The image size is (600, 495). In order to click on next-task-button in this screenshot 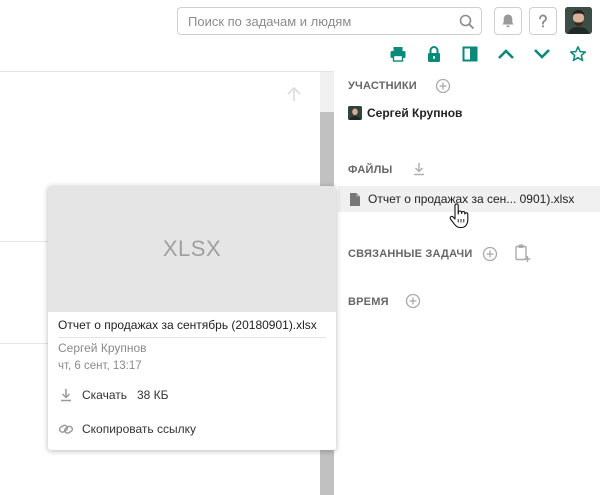, I will do `click(542, 54)`.